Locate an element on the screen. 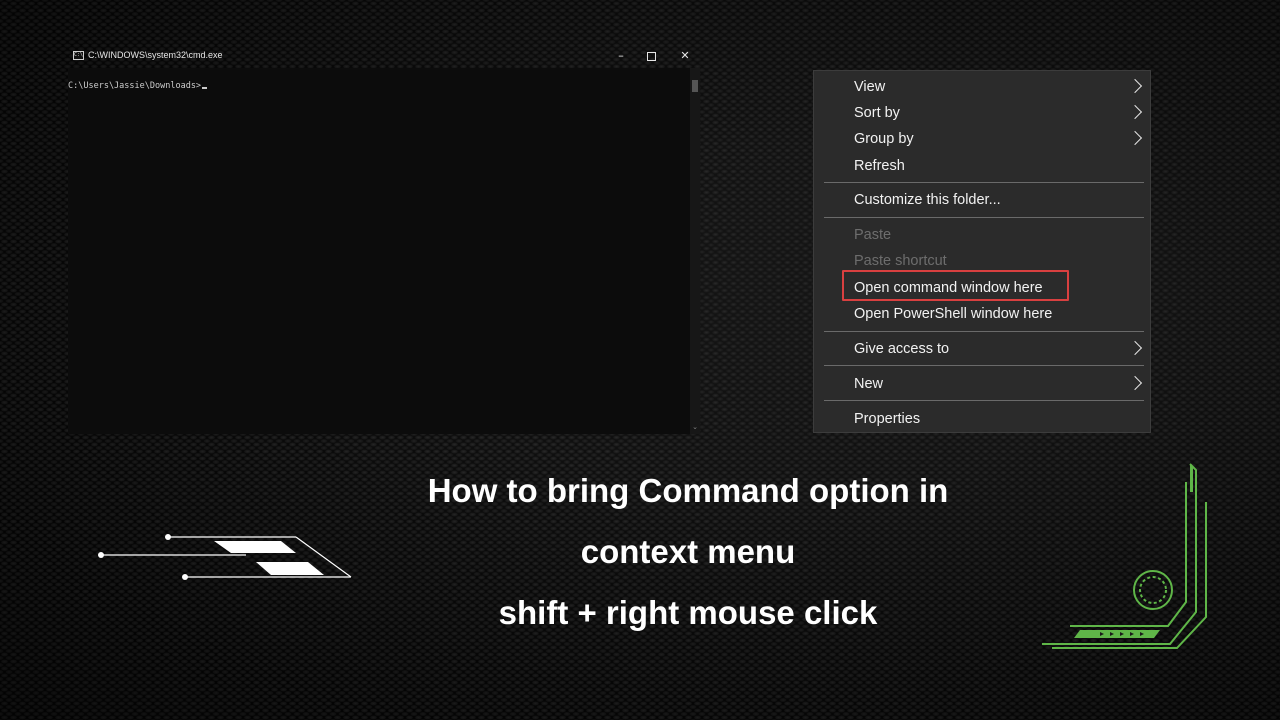 The width and height of the screenshot is (1280, 720). cmd-window-title: C:\WINDOWS\system32\cmd.exe is located at coordinates (155, 55).